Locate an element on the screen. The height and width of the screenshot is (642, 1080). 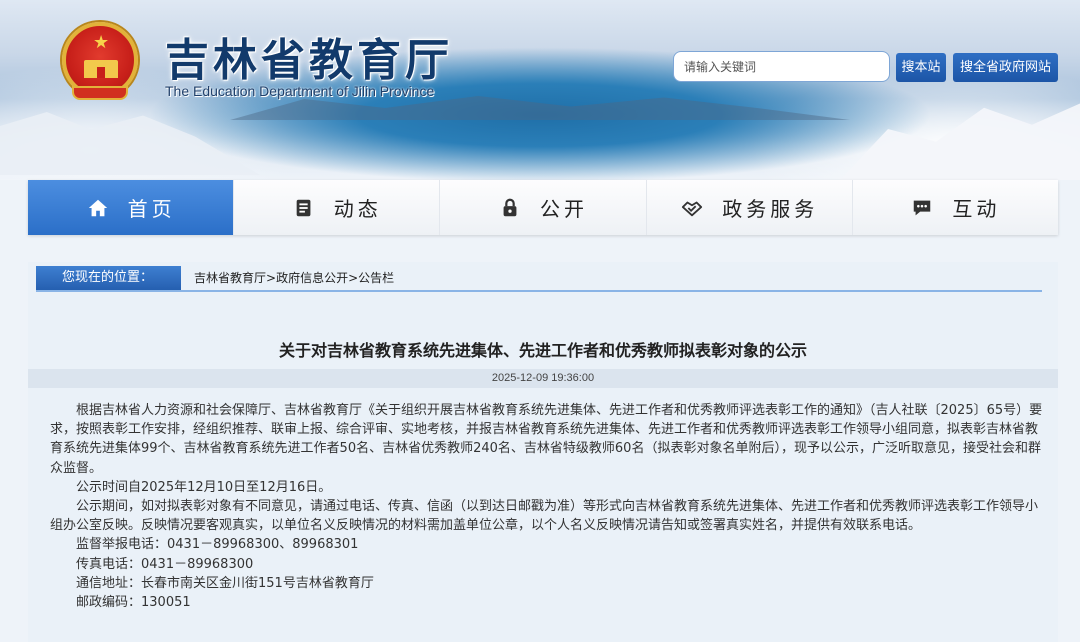
breadcrumb-path: 吉林省教育厅>政府信息公开>公告栏 is located at coordinates (294, 278).